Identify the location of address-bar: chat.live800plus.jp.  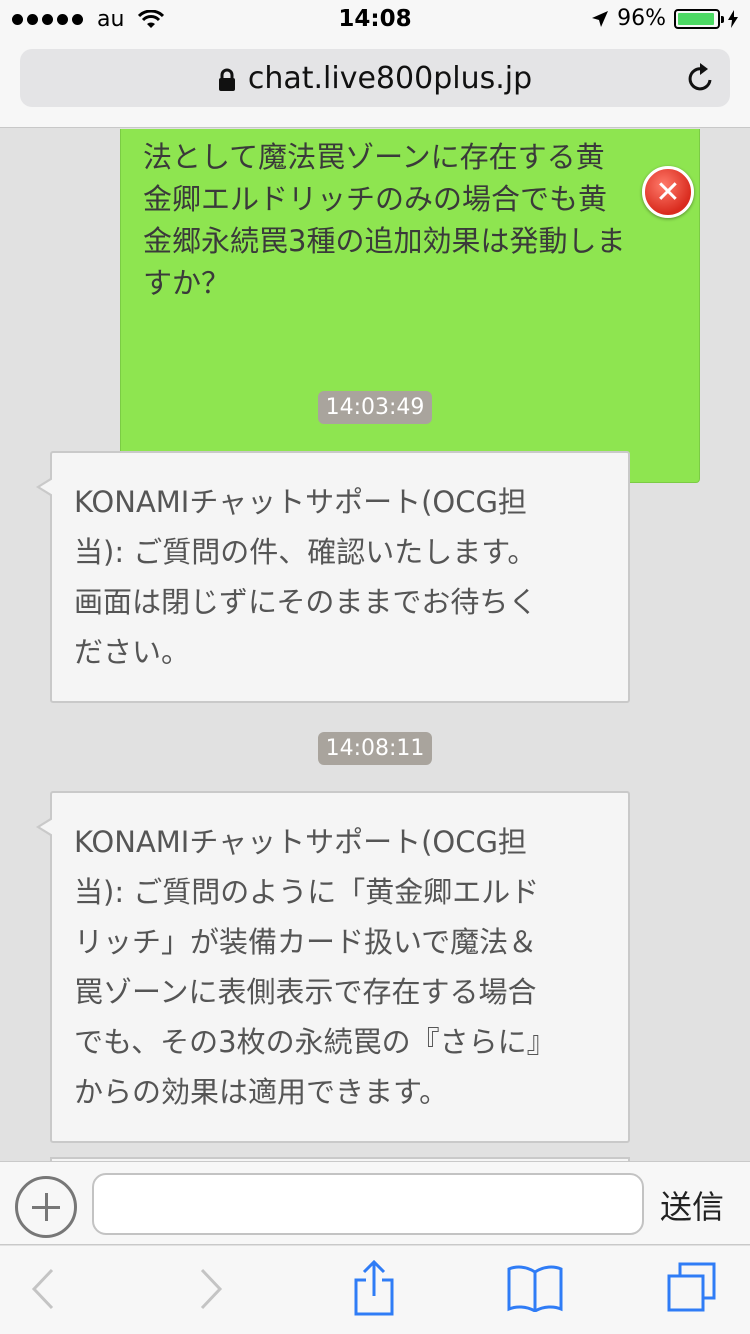
(375, 78).